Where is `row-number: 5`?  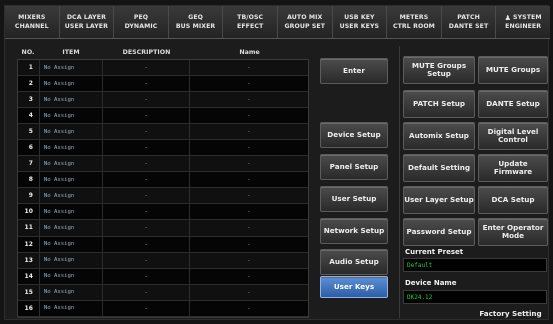 row-number: 5 is located at coordinates (29, 132).